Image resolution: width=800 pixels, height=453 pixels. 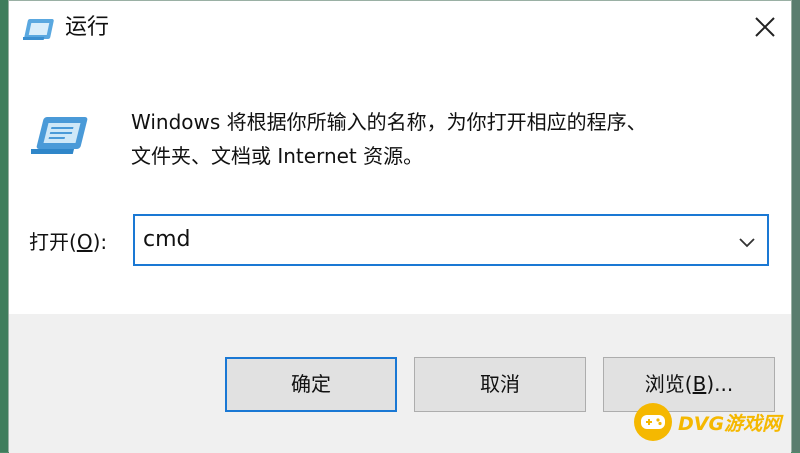 What do you see at coordinates (653, 422) in the screenshot?
I see `gamepad-icon` at bounding box center [653, 422].